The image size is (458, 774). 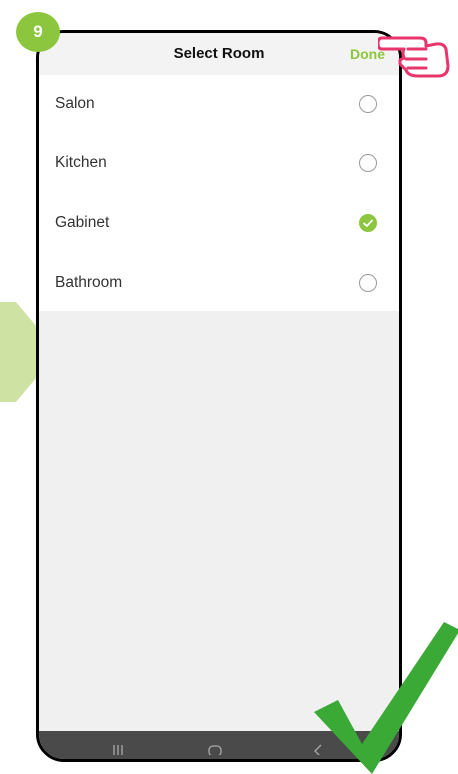 What do you see at coordinates (219, 163) in the screenshot?
I see `room-row-kitchen: Kitchen` at bounding box center [219, 163].